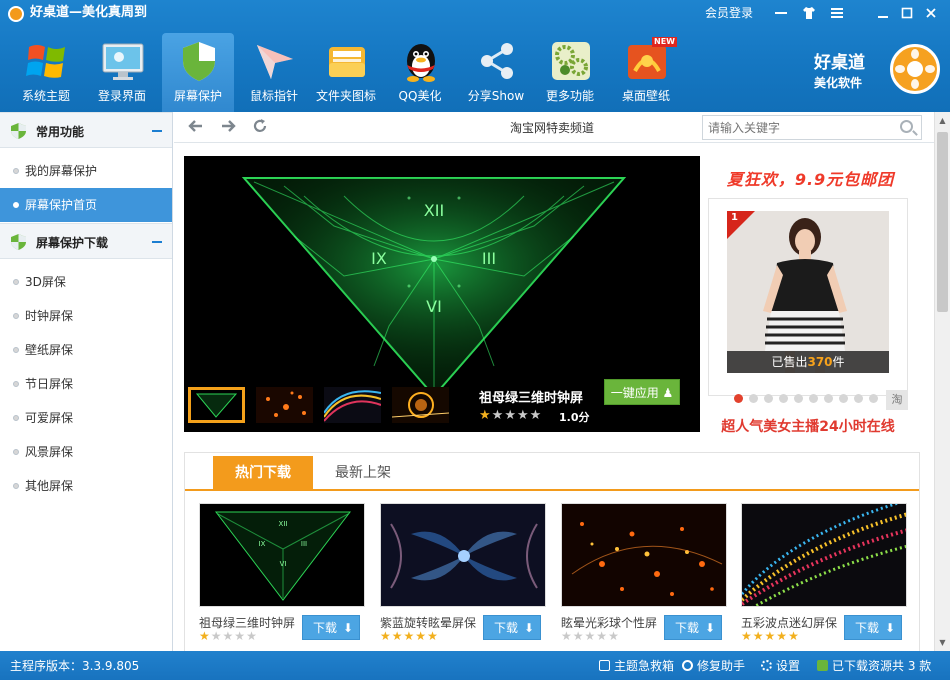 The height and width of the screenshot is (680, 950). Describe the element at coordinates (837, 13) in the screenshot. I see `menu-icon` at that location.